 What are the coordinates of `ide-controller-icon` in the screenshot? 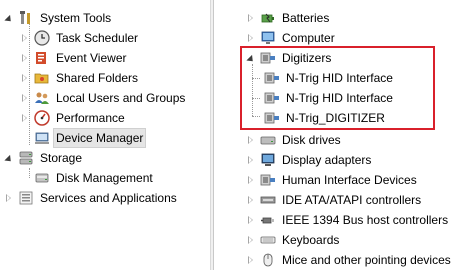 It's located at (268, 200).